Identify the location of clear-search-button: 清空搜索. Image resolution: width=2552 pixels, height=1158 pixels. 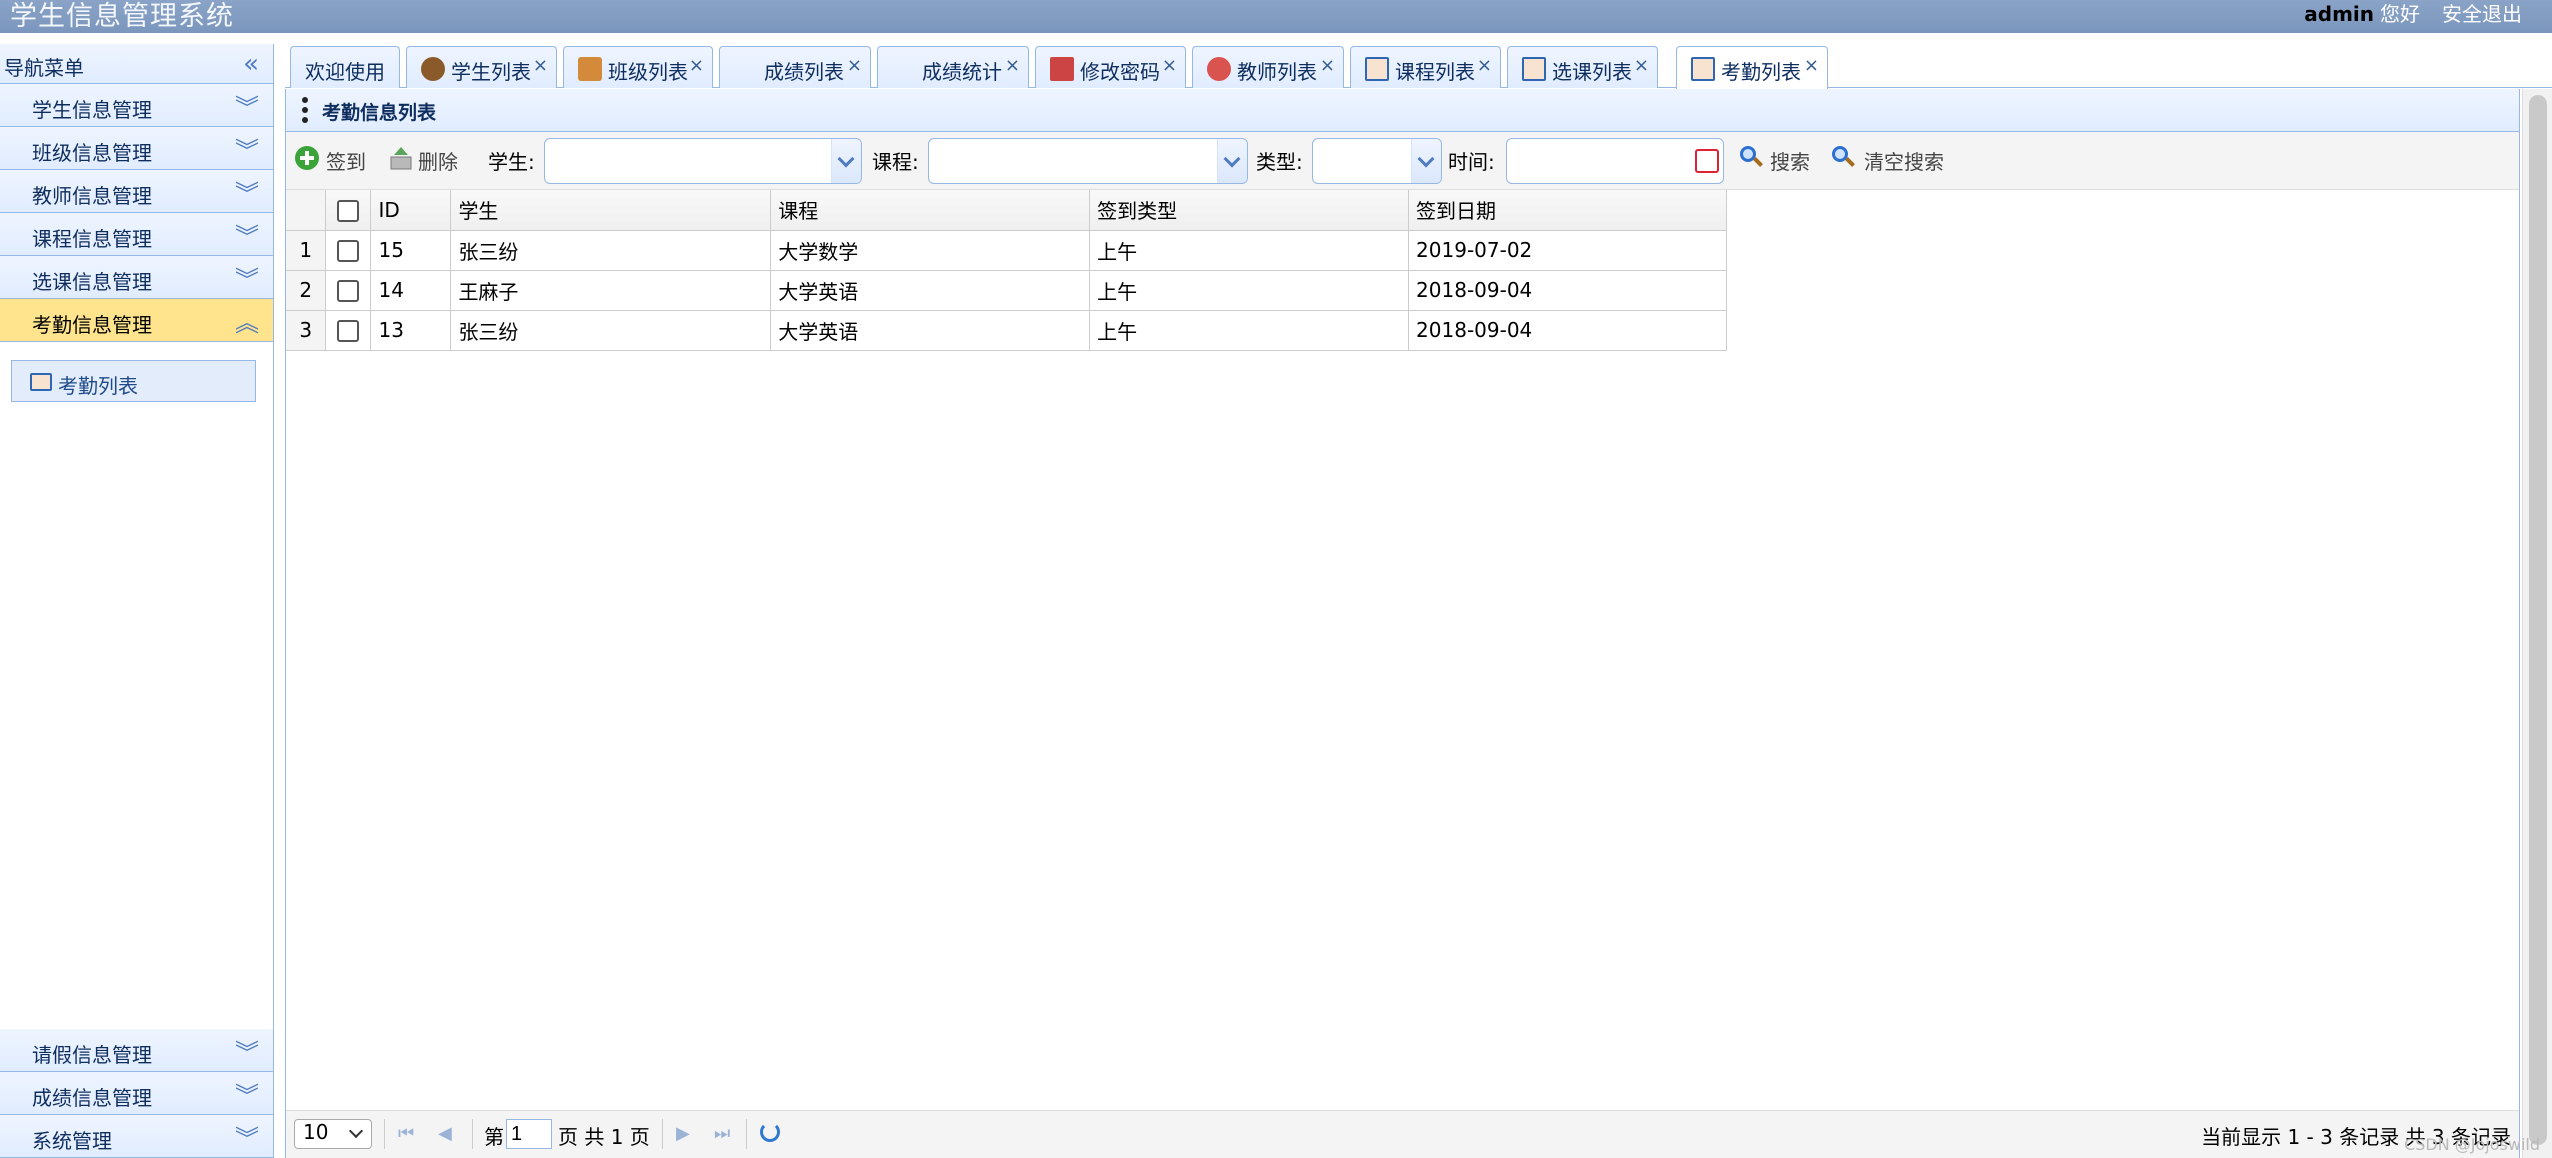
(1904, 160).